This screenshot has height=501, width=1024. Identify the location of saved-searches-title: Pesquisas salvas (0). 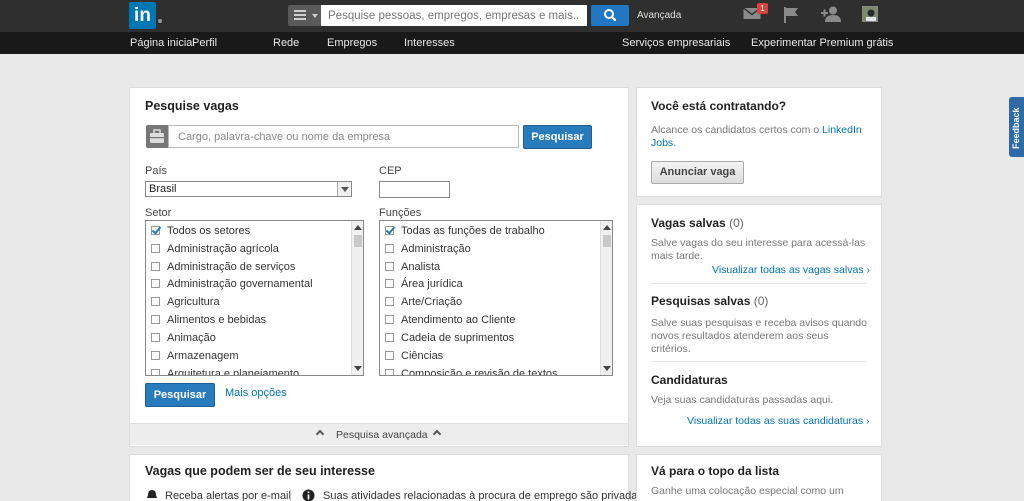
(709, 301).